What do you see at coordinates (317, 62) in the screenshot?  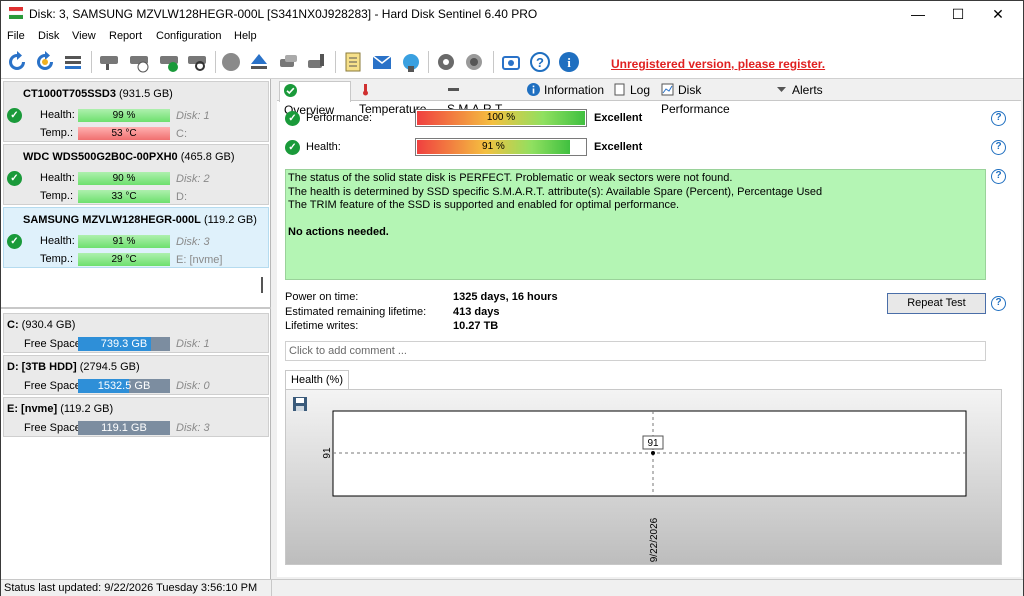 I see `disk-tool-icon` at bounding box center [317, 62].